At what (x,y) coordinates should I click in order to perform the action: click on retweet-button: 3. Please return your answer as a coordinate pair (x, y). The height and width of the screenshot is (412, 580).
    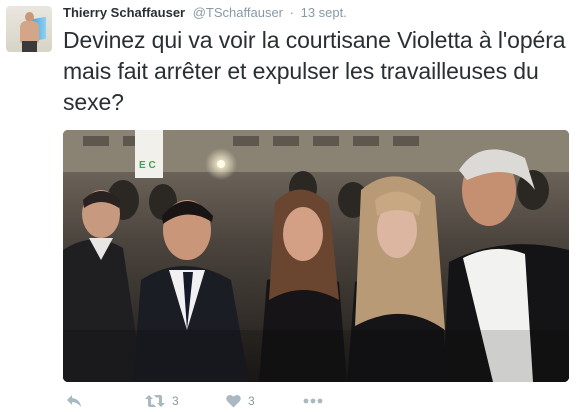
    Looking at the image, I should click on (162, 401).